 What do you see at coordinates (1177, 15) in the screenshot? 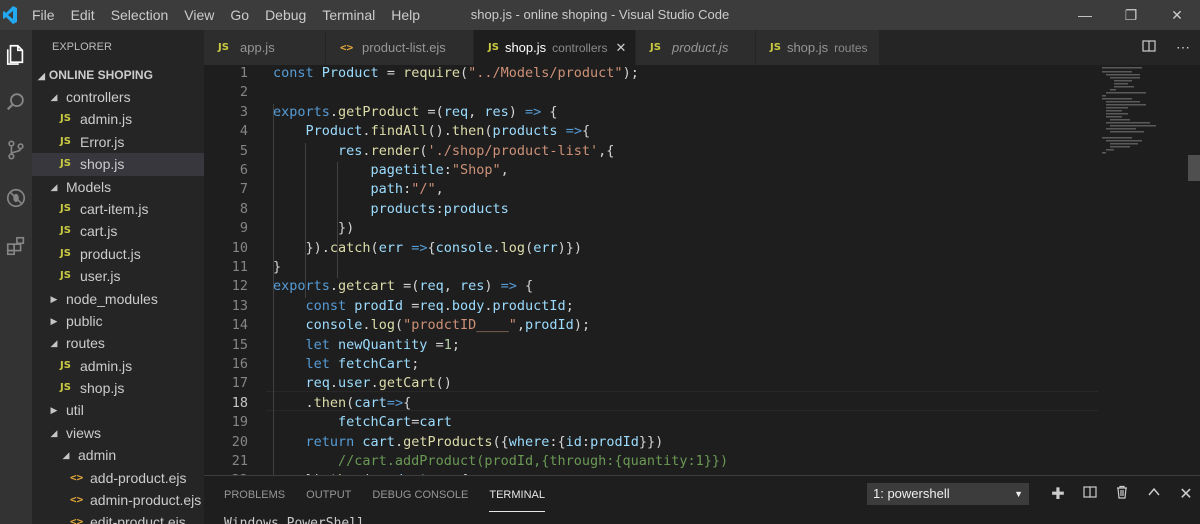
I see `close-window-button: ✕` at bounding box center [1177, 15].